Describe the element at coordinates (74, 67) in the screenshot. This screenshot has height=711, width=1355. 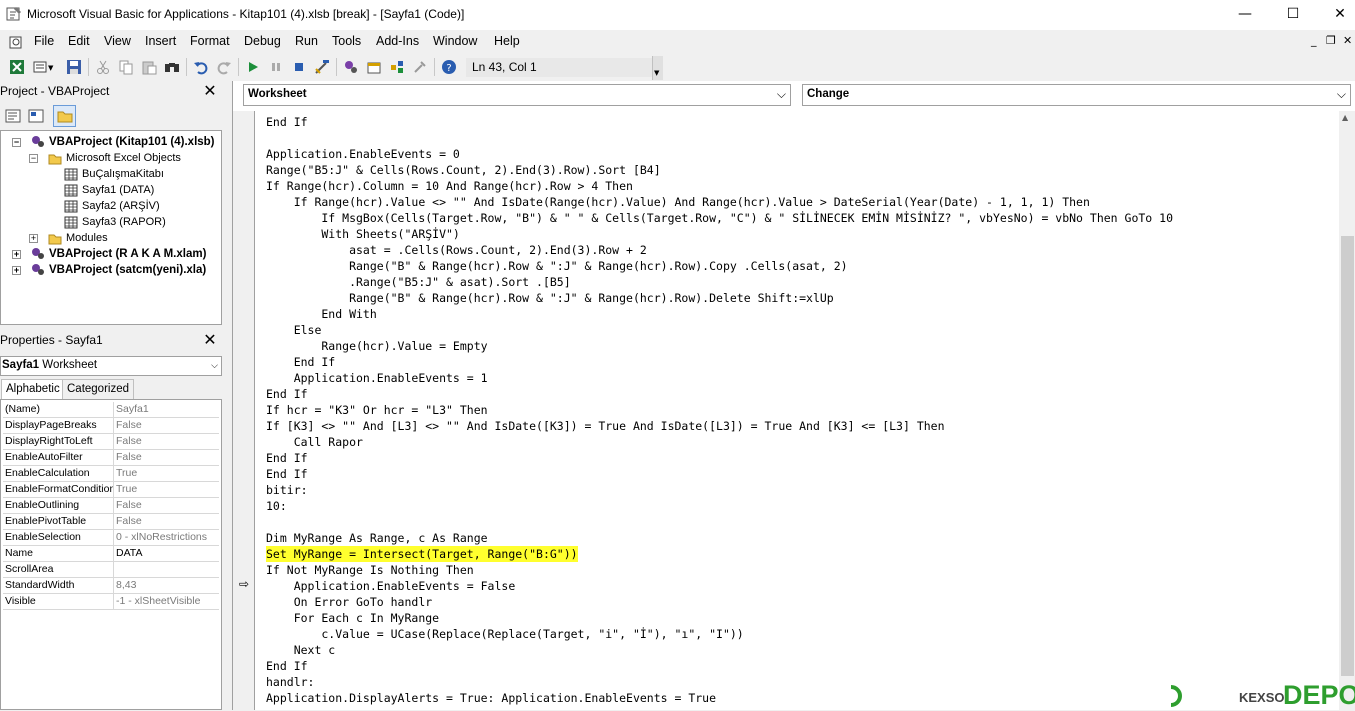
I see `save-icon` at that location.